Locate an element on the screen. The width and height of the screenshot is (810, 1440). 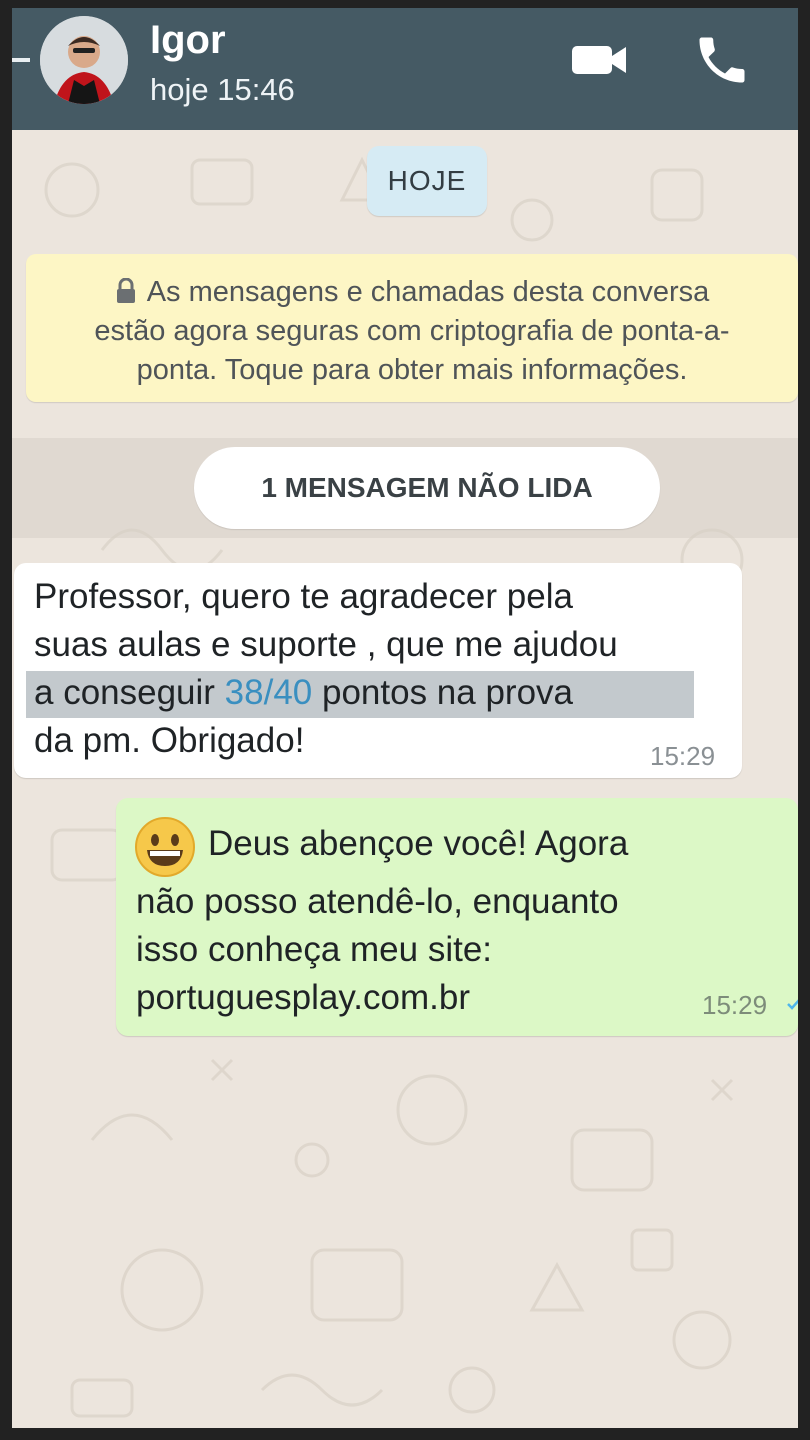
message-text-line: isso conheça meu site: is located at coordinates (314, 949).